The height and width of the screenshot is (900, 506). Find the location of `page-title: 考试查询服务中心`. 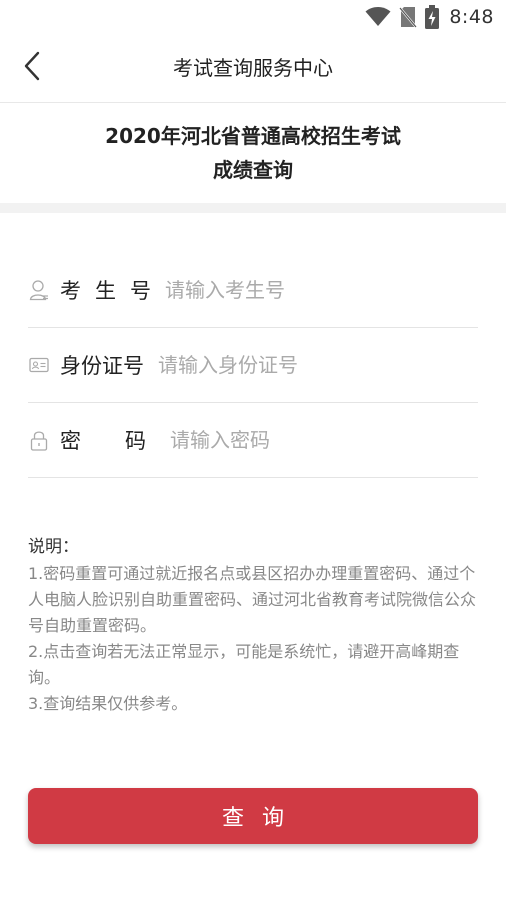

page-title: 考试查询服务中心 is located at coordinates (253, 68).